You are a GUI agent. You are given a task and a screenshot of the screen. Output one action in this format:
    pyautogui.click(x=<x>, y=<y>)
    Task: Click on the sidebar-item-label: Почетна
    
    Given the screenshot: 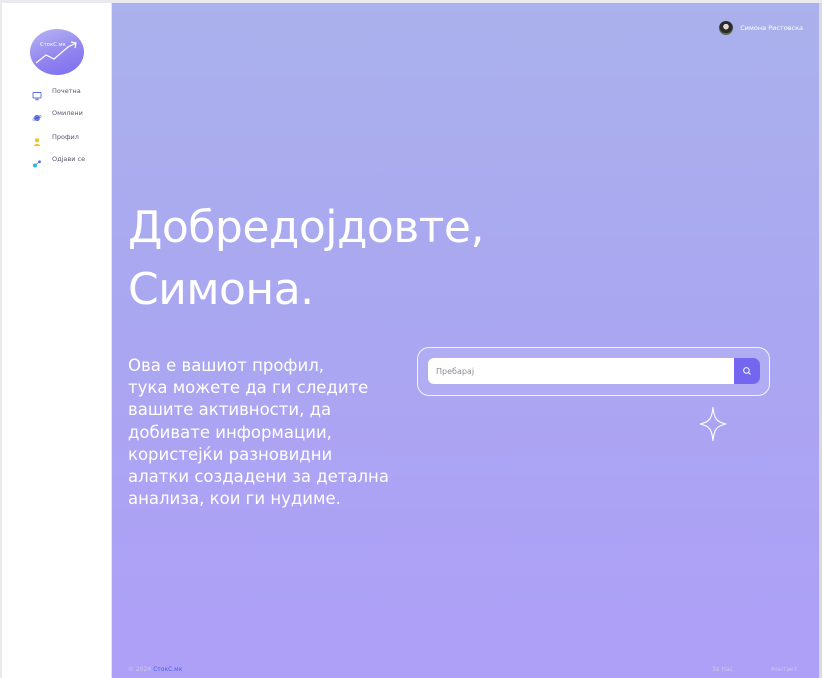 What is the action you would take?
    pyautogui.click(x=66, y=91)
    